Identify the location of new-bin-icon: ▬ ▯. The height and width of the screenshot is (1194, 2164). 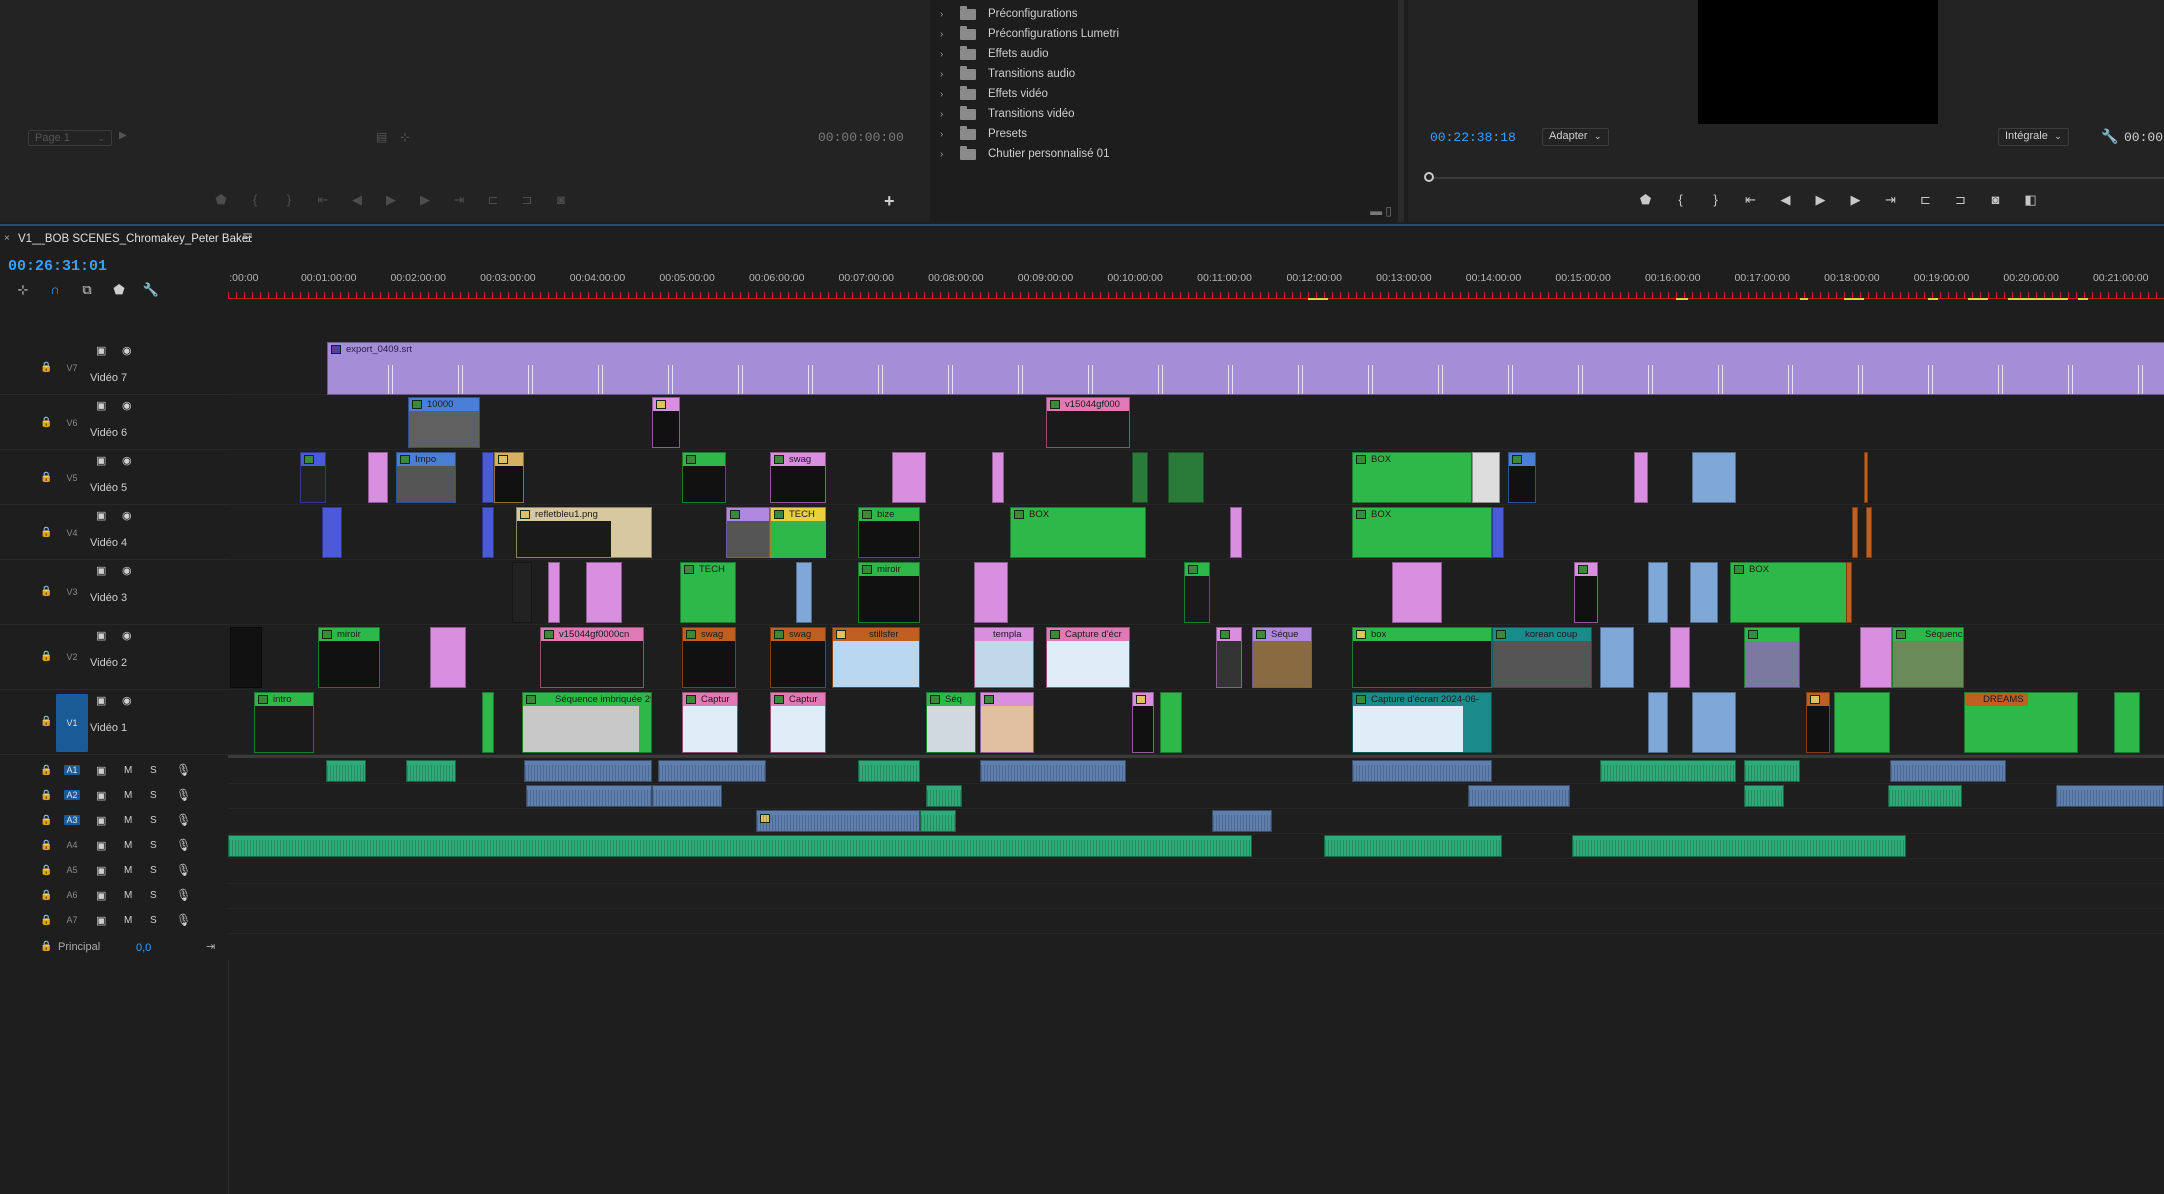
(1381, 211).